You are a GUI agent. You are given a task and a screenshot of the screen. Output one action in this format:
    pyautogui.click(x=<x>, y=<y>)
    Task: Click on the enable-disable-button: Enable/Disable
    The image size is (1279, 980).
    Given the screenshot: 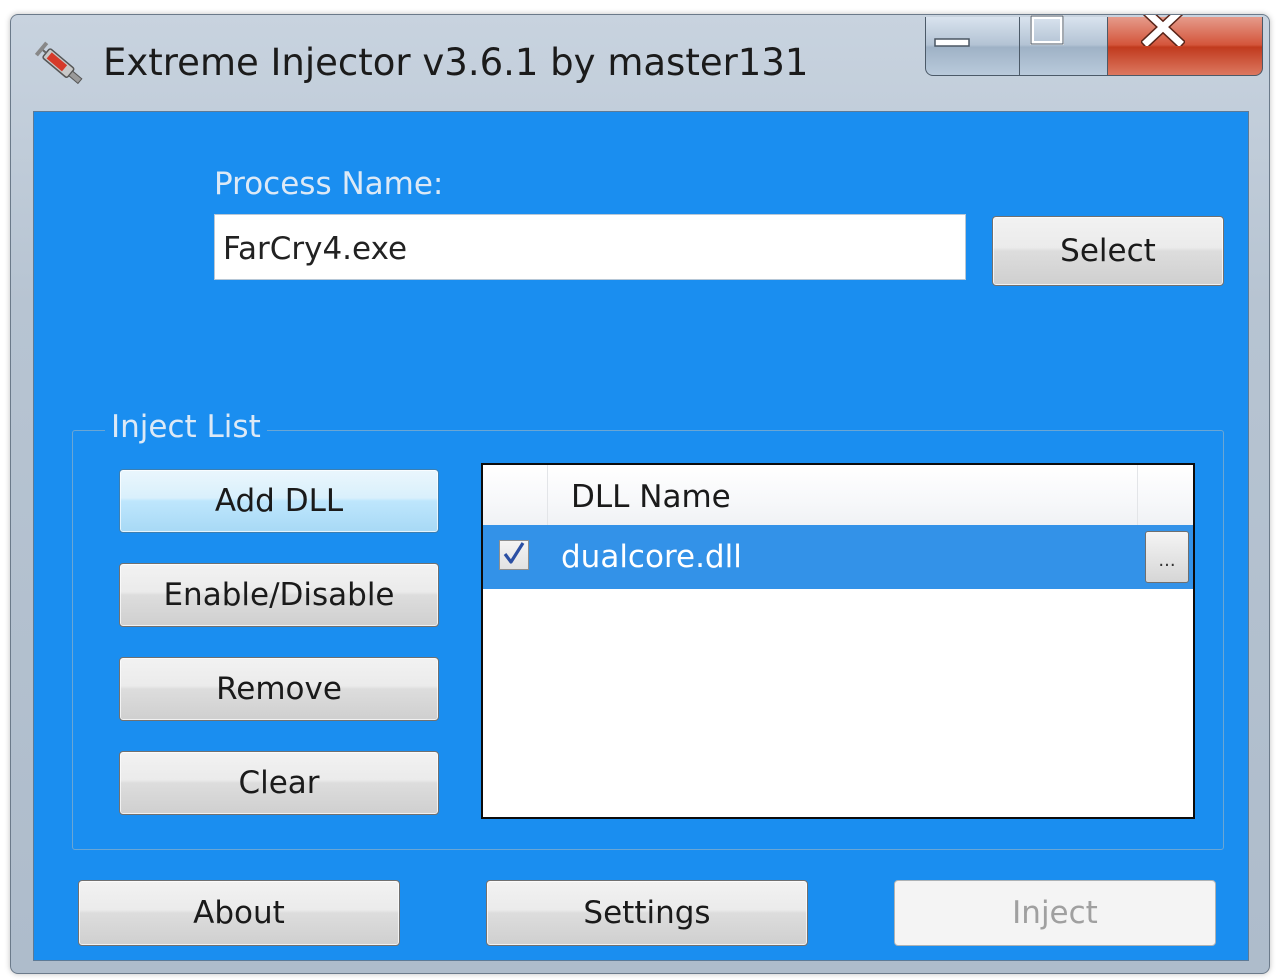 What is the action you would take?
    pyautogui.click(x=279, y=595)
    